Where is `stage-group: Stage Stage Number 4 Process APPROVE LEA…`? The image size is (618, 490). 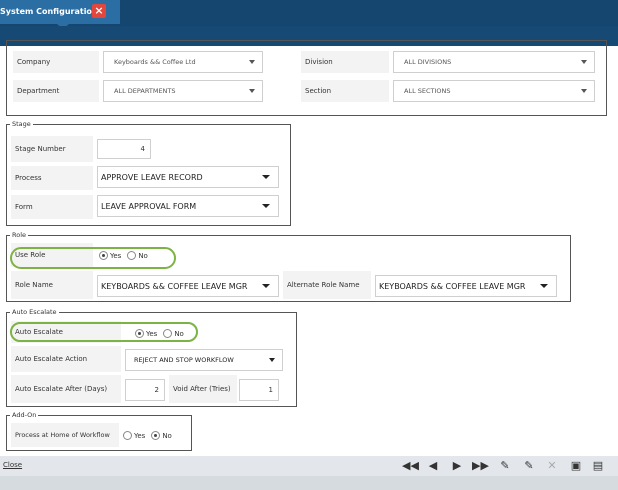 stage-group: Stage Stage Number 4 Process APPROVE LEA… is located at coordinates (148, 173).